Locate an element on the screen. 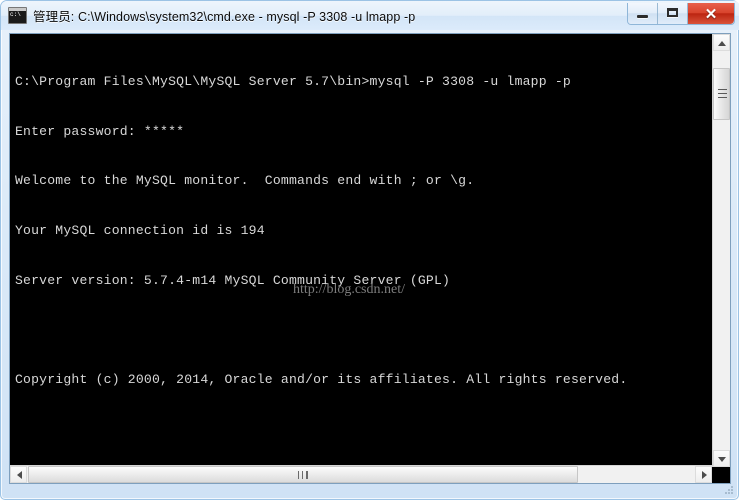  minimize-button is located at coordinates (643, 13).